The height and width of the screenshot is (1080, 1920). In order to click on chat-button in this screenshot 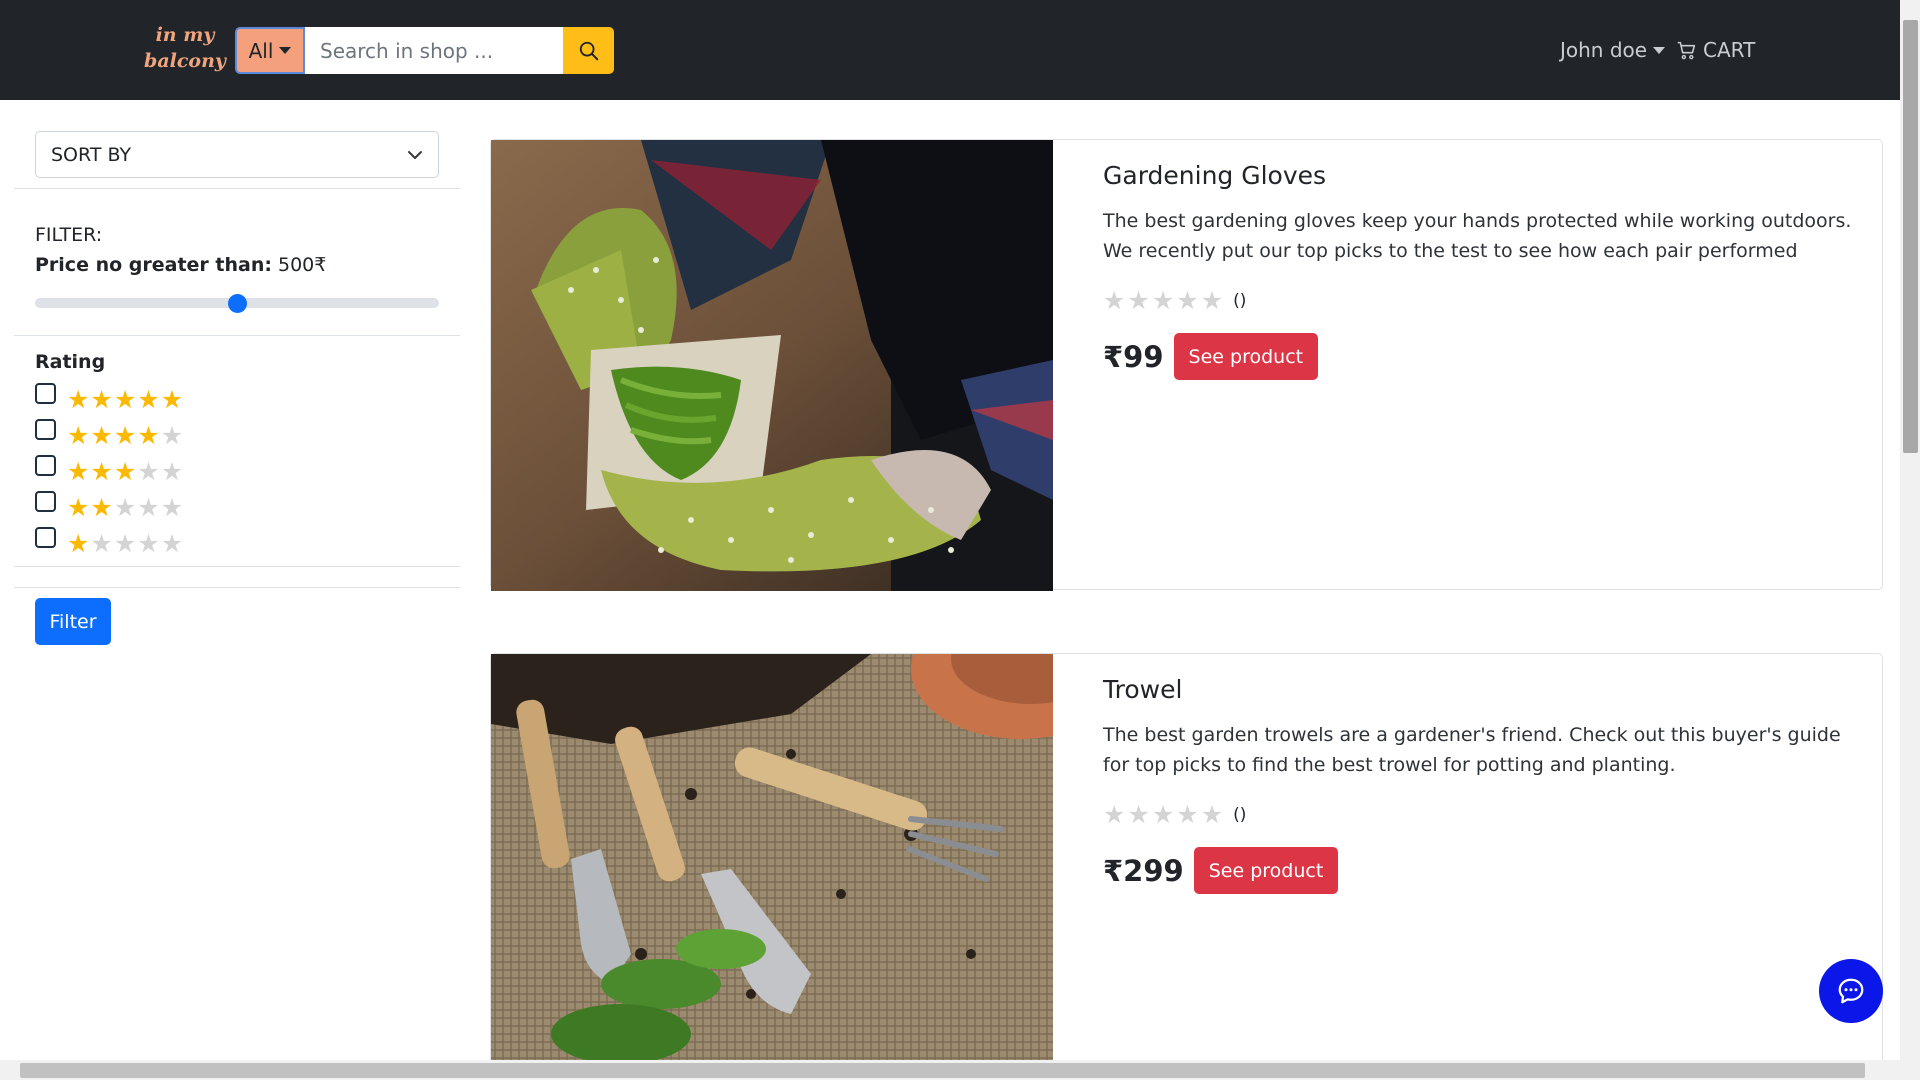, I will do `click(1851, 991)`.